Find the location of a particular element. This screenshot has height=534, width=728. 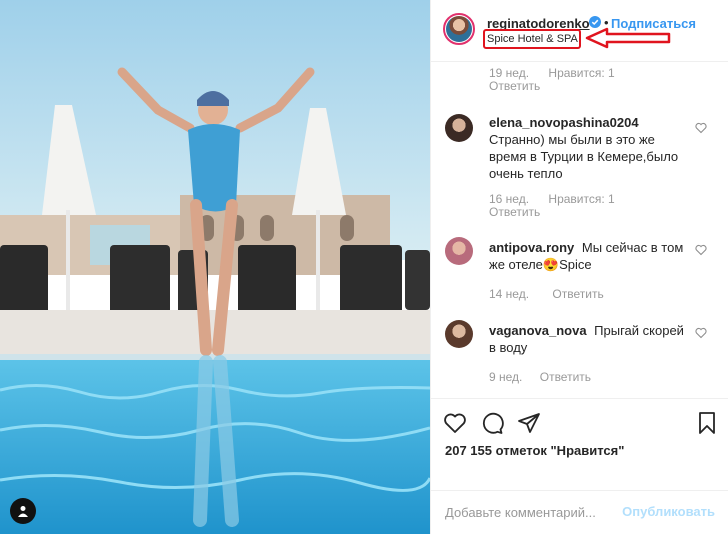

comment-icon is located at coordinates (492, 423).